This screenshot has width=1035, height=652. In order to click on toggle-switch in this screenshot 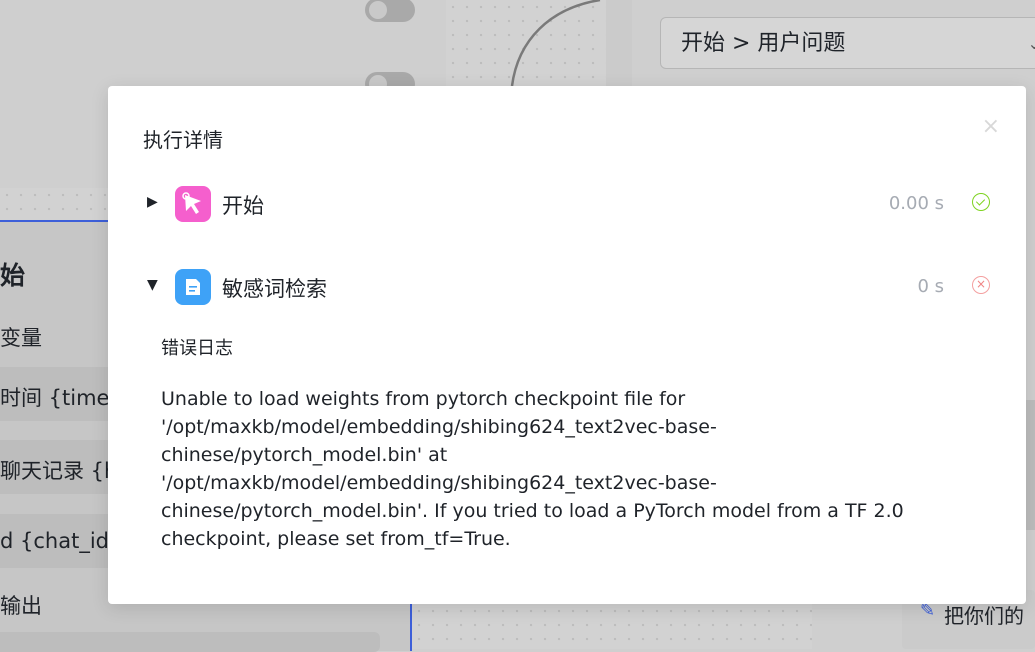, I will do `click(390, 11)`.